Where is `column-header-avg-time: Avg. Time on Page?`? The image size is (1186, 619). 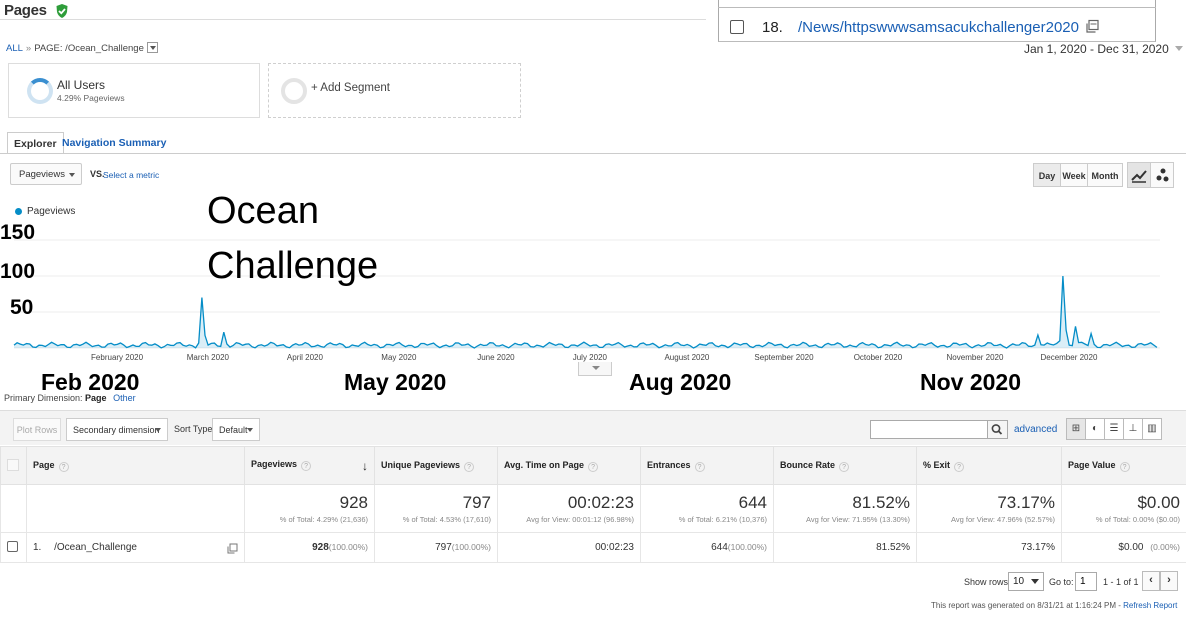
column-header-avg-time: Avg. Time on Page? is located at coordinates (569, 465).